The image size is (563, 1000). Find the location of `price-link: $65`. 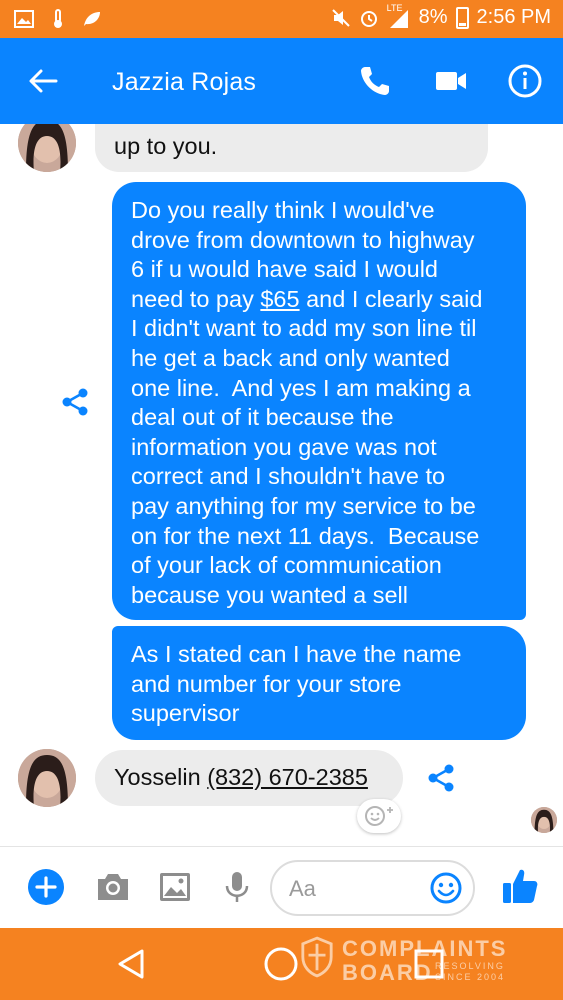

price-link: $65 is located at coordinates (279, 299).